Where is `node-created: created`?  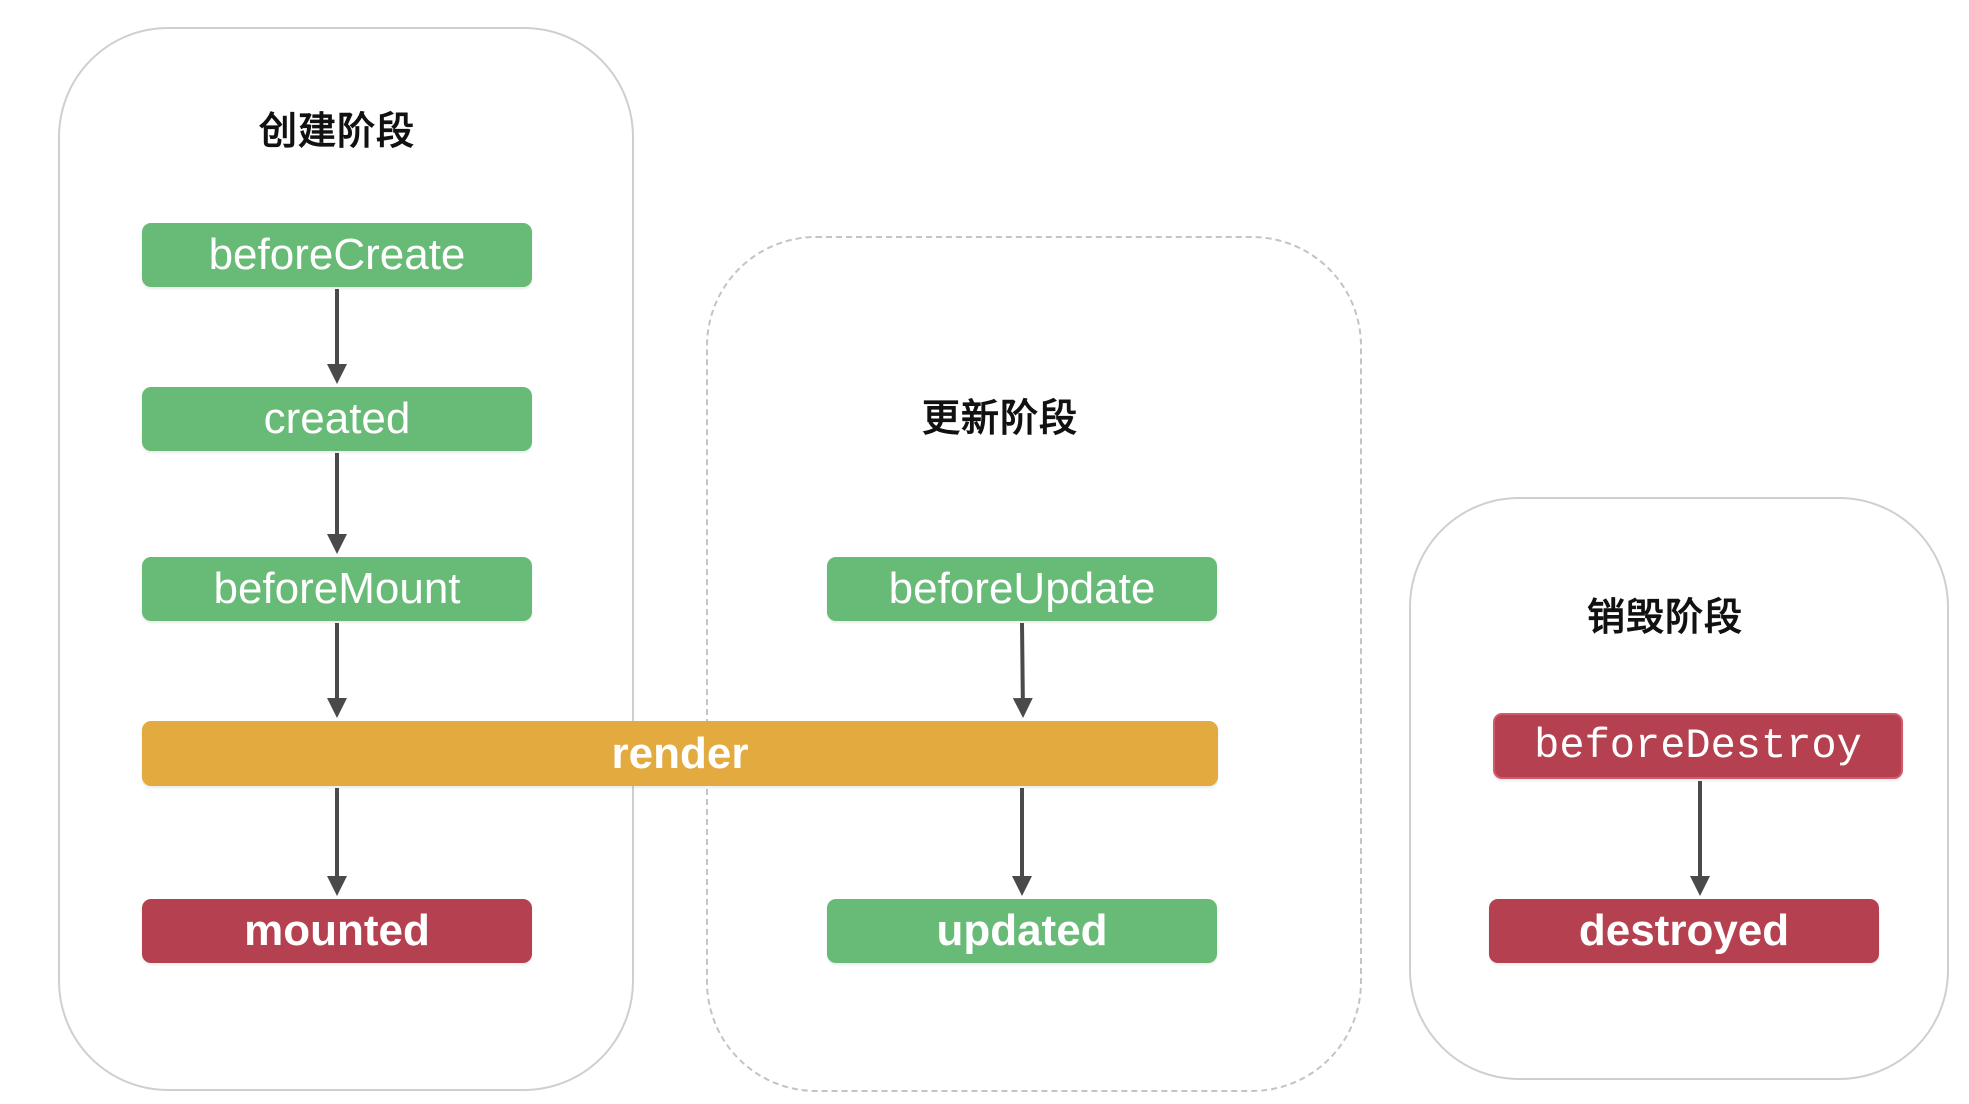
node-created: created is located at coordinates (337, 419).